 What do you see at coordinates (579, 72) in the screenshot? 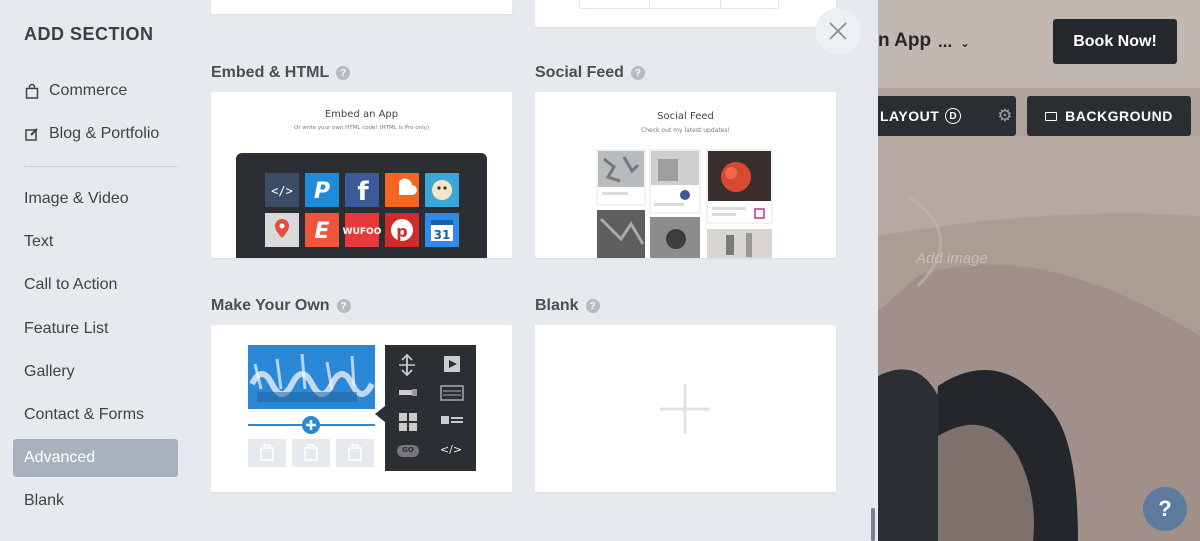
I see `section-title-text: Social Feed` at bounding box center [579, 72].